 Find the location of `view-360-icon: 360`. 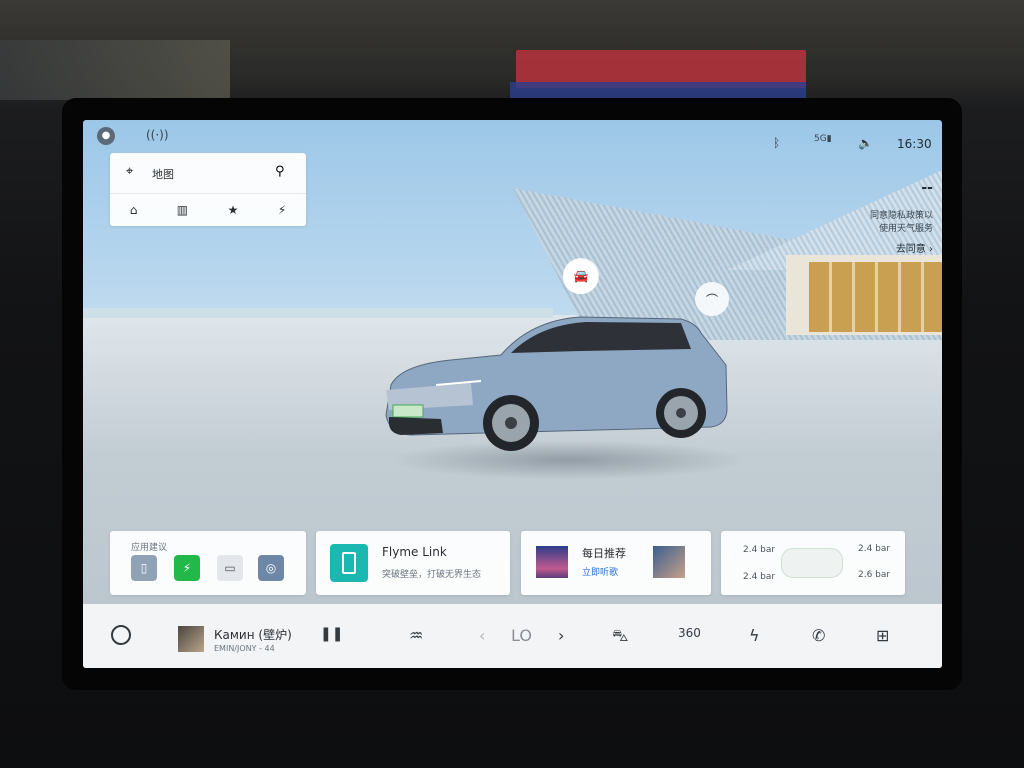

view-360-icon: 360 is located at coordinates (689, 633).